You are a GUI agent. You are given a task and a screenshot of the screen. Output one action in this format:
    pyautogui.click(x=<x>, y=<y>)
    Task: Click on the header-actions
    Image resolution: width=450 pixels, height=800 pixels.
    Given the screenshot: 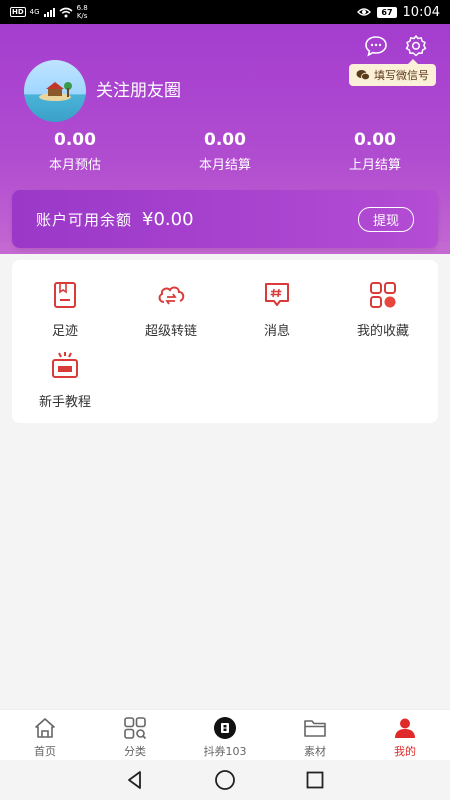 What is the action you would take?
    pyautogui.click(x=396, y=46)
    